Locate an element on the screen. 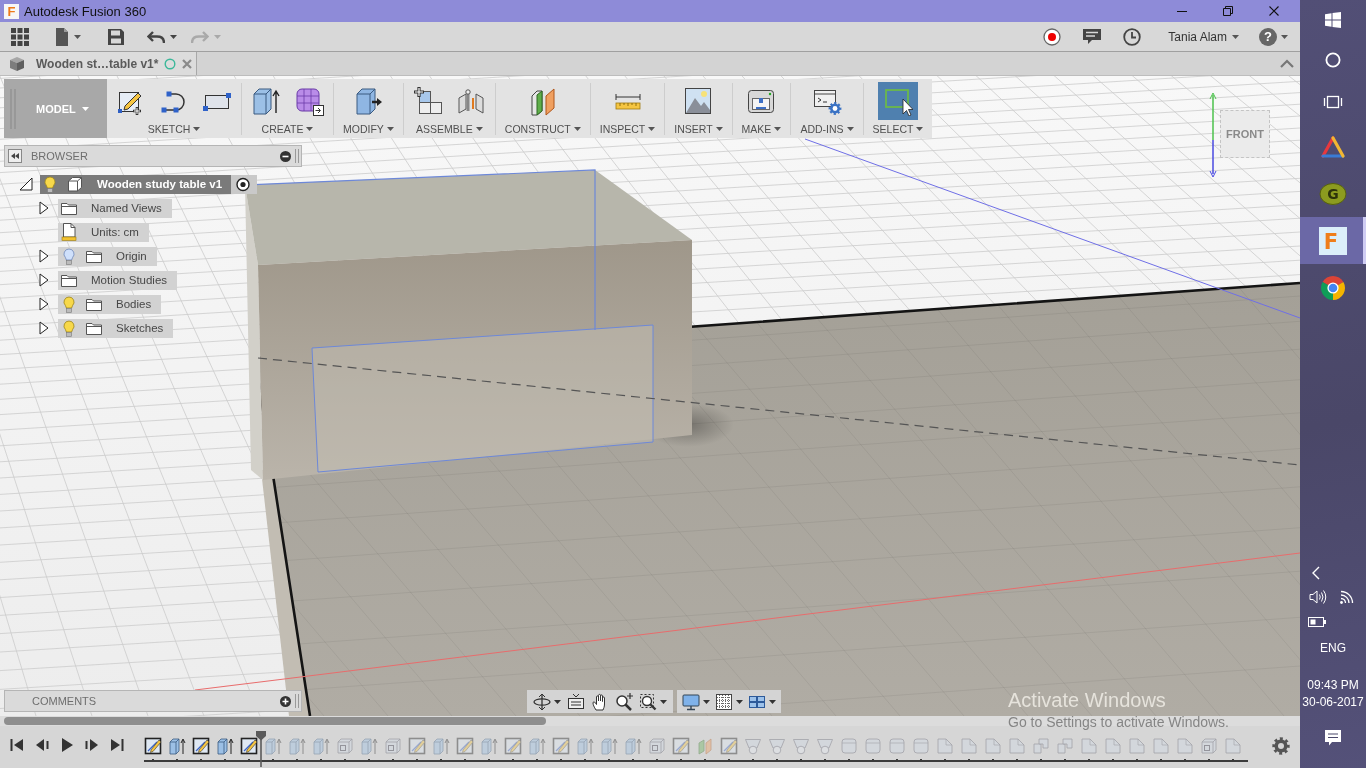 The image size is (1366, 768). circle-icon is located at coordinates (1333, 60).